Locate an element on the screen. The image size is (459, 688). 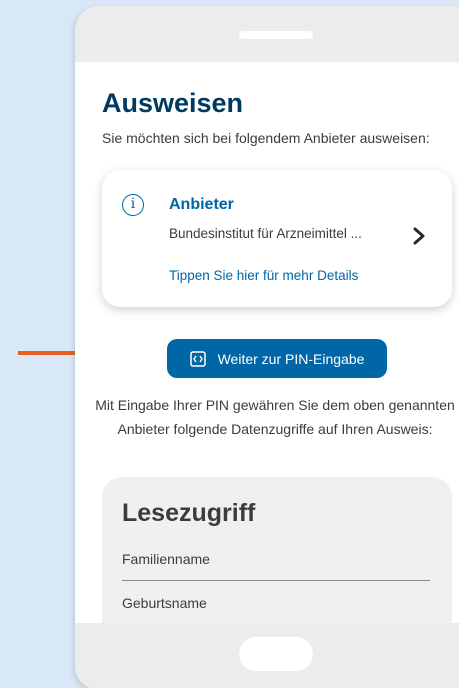
info-icon: i is located at coordinates (133, 205).